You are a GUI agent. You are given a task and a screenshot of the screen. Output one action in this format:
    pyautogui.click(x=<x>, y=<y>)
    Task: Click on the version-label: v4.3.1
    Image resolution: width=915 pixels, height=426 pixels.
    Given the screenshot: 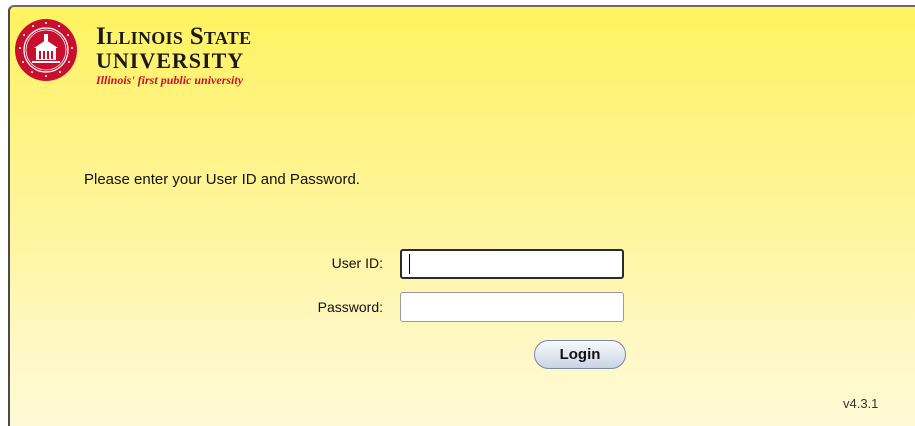 What is the action you would take?
    pyautogui.click(x=861, y=403)
    